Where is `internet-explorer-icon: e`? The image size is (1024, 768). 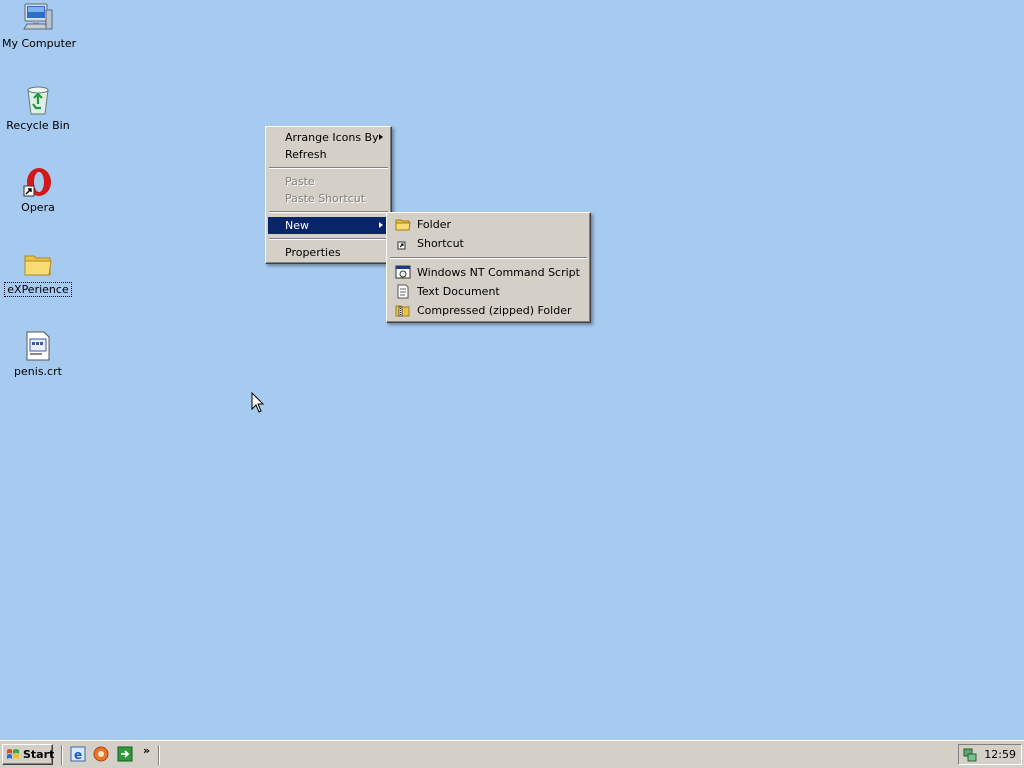
internet-explorer-icon: e is located at coordinates (78, 754).